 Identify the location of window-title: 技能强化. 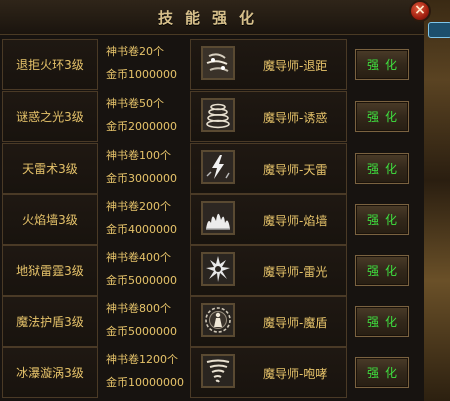
(211, 18).